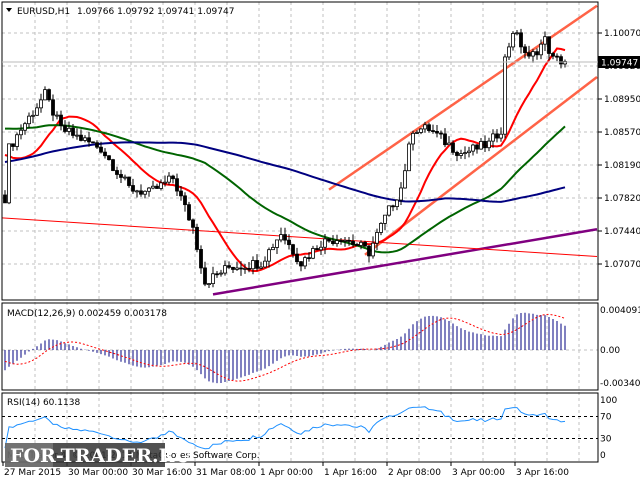  Describe the element at coordinates (620, 384) in the screenshot. I see `macd-tick-label: -0.003407` at that location.